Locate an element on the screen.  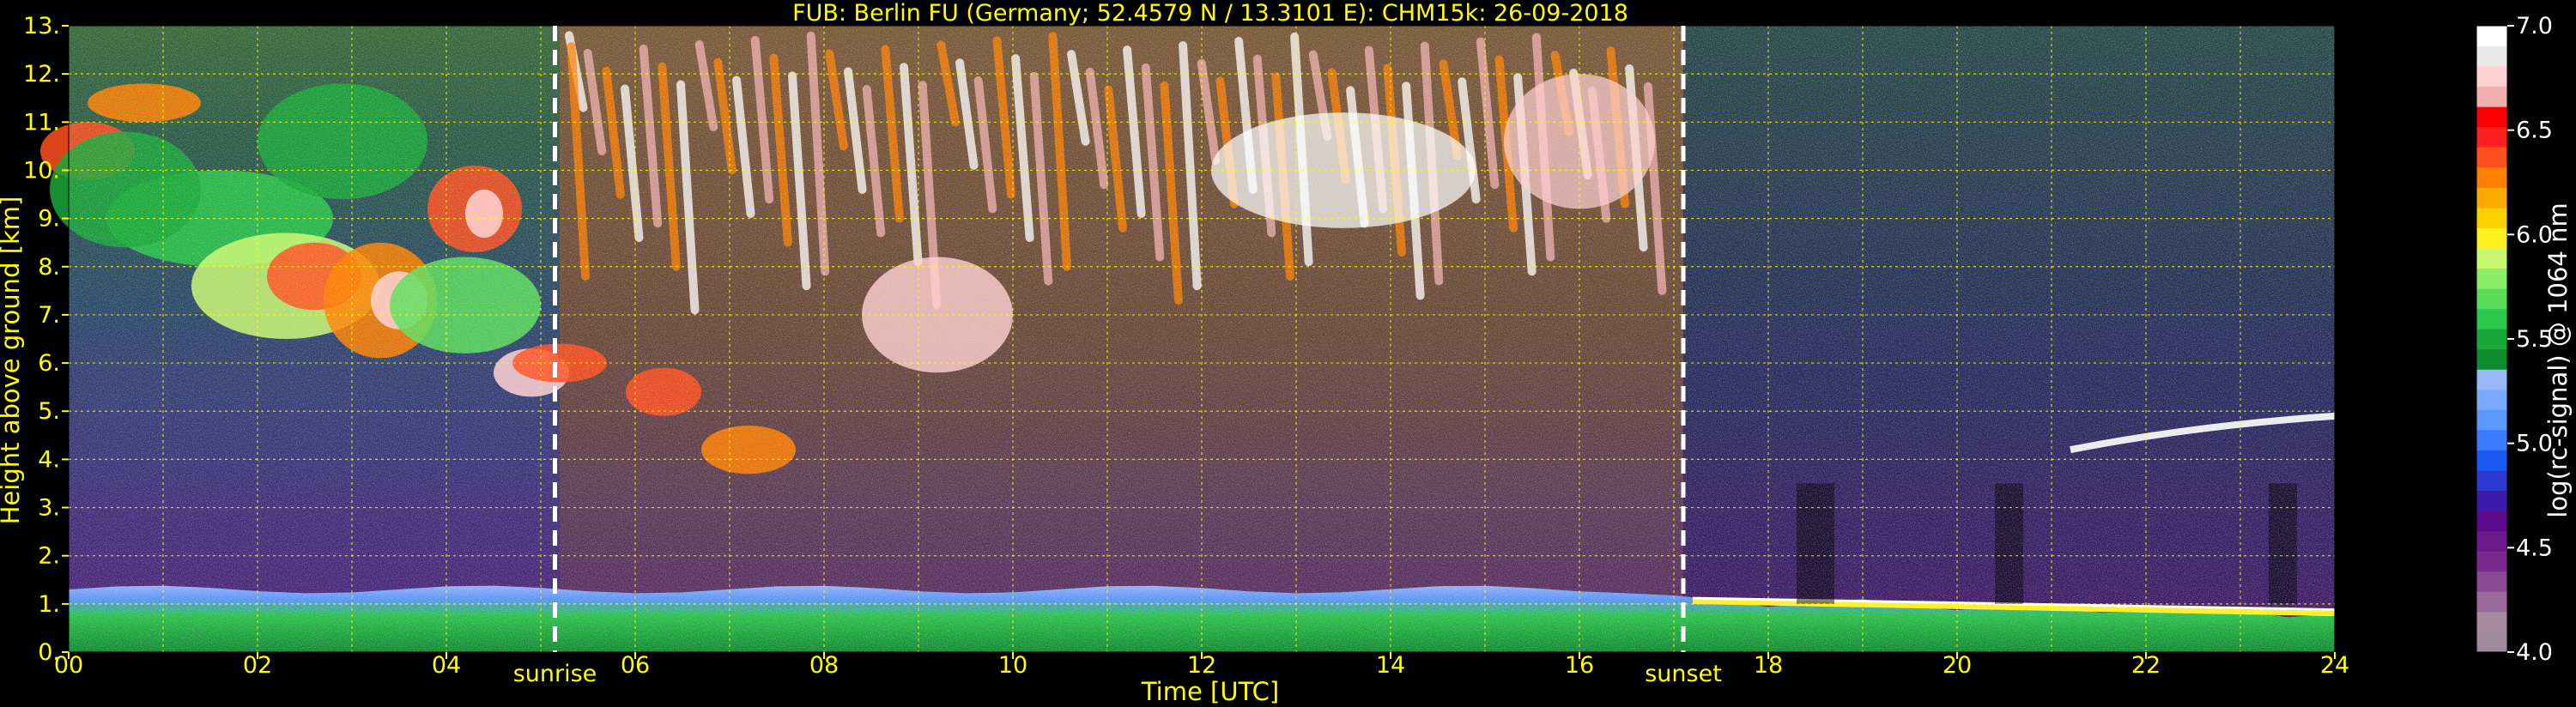
y-tick-label: 5. is located at coordinates (49, 411).